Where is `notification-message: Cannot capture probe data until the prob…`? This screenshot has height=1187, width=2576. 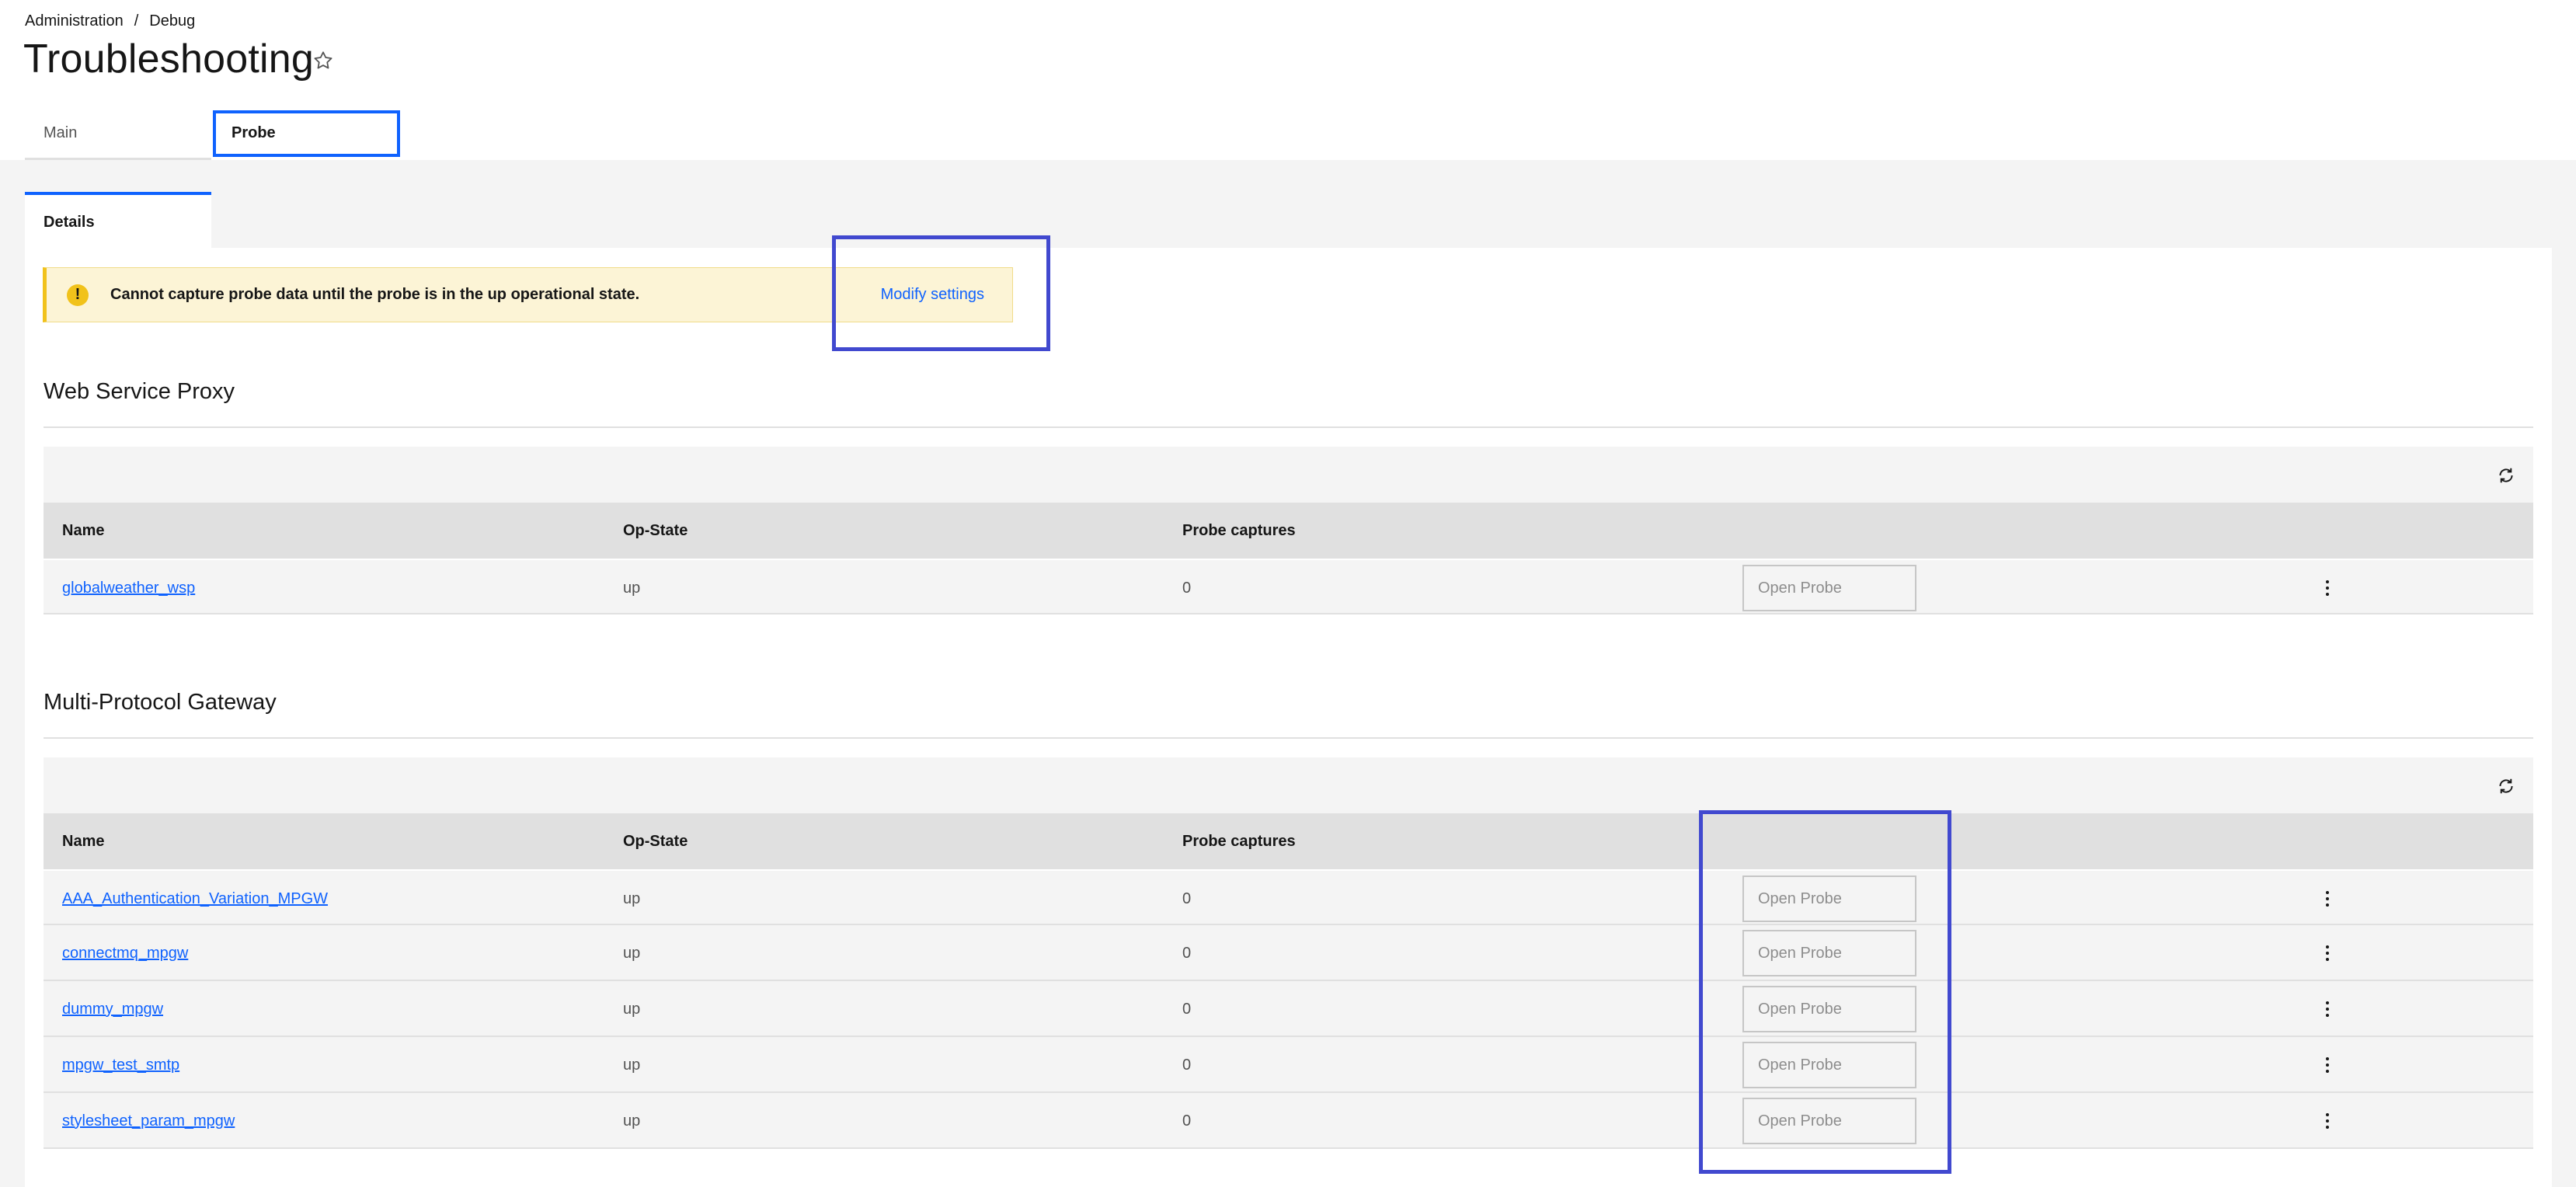
notification-message: Cannot capture probe data until the prob… is located at coordinates (375, 294).